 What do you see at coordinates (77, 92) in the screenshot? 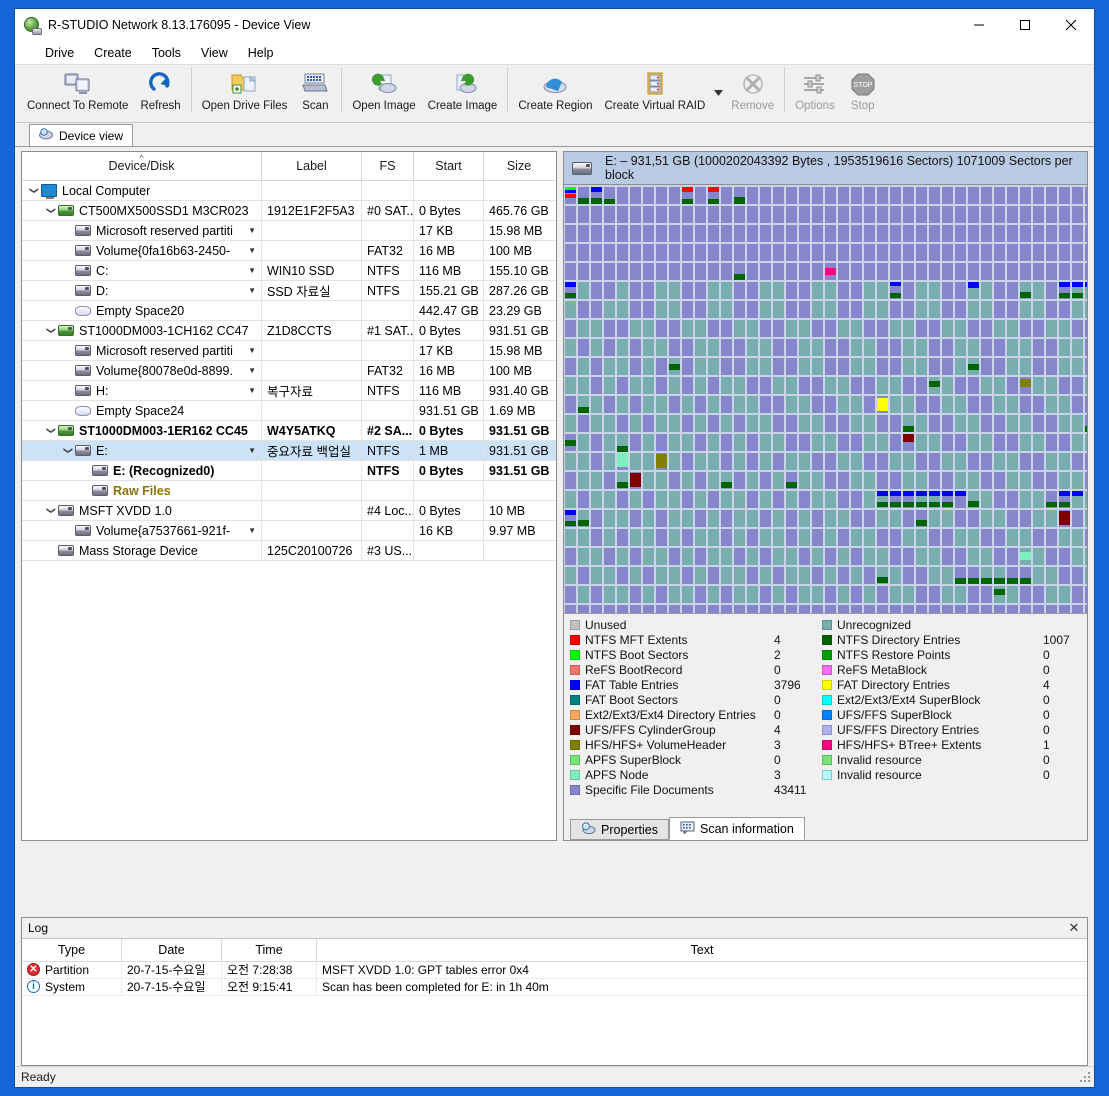
I see `toolbar-connect-to-remote: Connect To Remote` at bounding box center [77, 92].